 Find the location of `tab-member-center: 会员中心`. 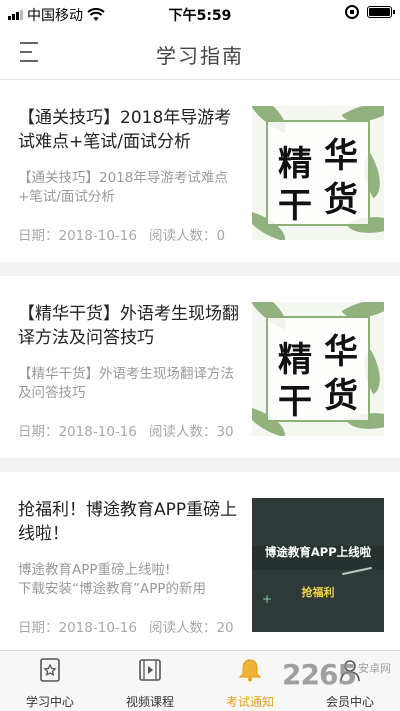

tab-member-center: 会员中心 is located at coordinates (350, 681).